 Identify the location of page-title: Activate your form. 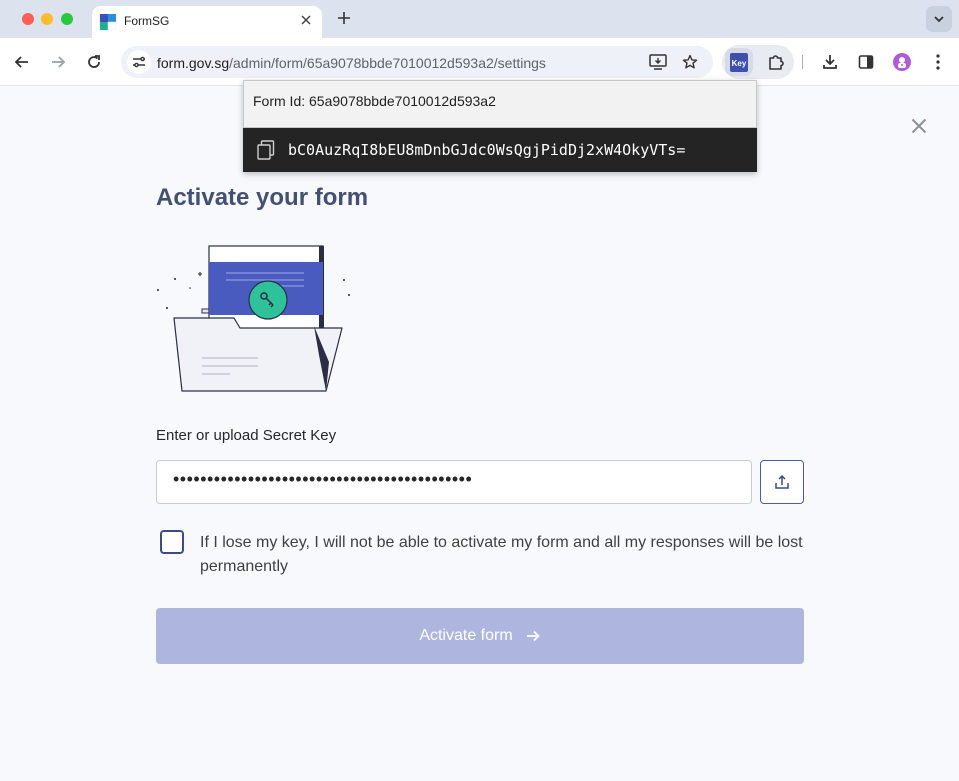
(262, 197).